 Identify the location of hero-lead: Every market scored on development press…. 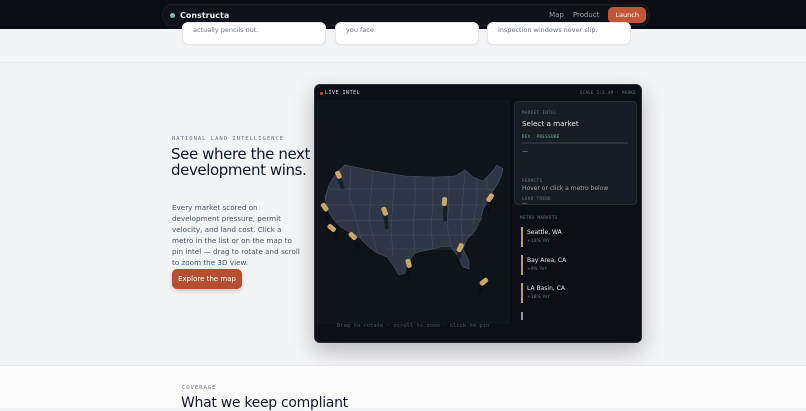
(236, 235).